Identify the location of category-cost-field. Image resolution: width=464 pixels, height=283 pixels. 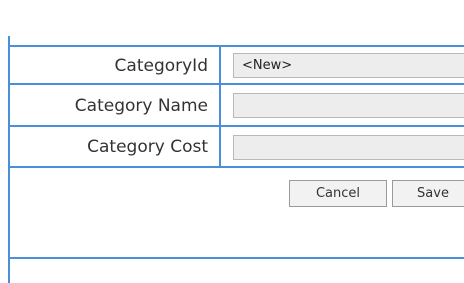
(348, 147).